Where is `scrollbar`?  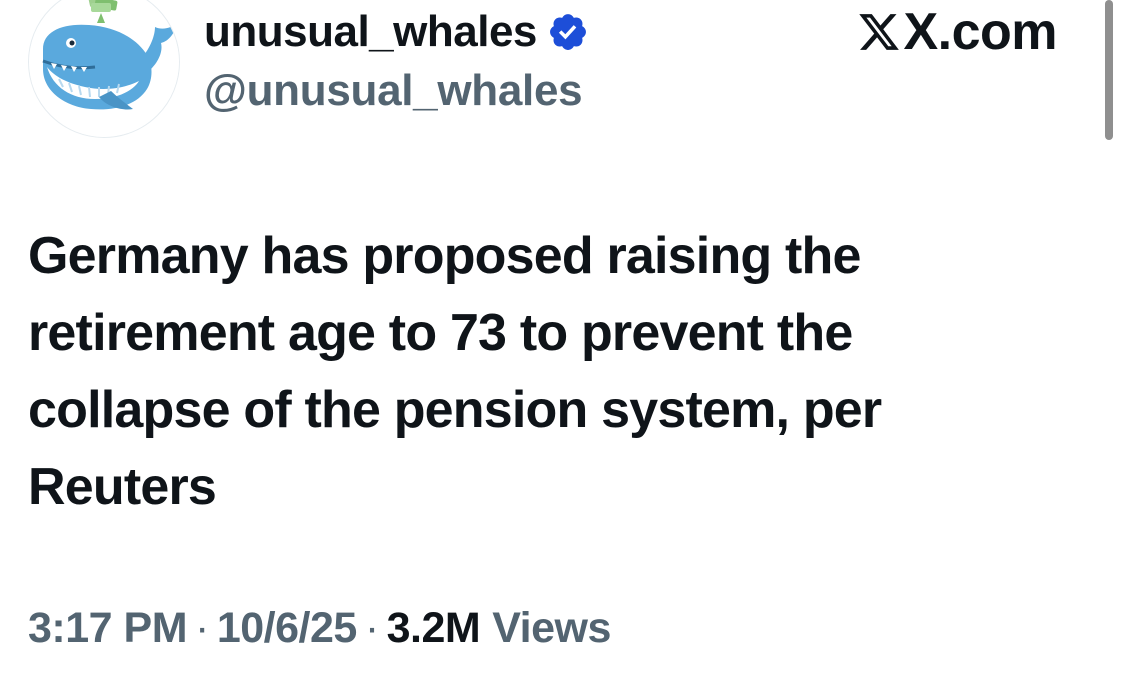 scrollbar is located at coordinates (1109, 70).